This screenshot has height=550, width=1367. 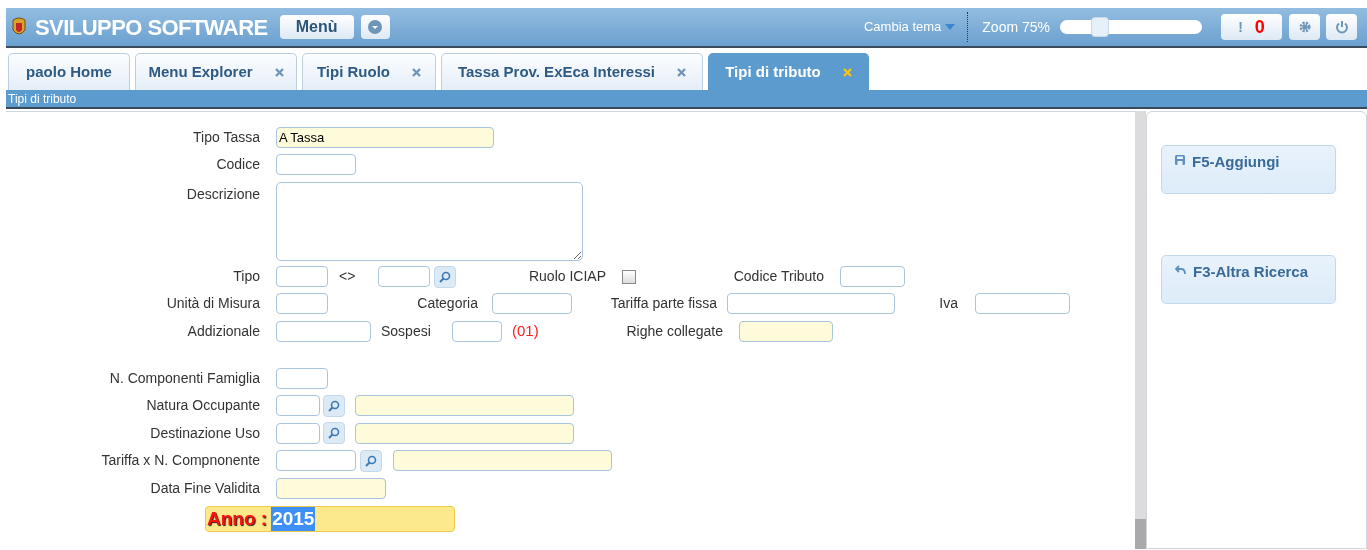 What do you see at coordinates (1131, 27) in the screenshot?
I see `zoom-slider` at bounding box center [1131, 27].